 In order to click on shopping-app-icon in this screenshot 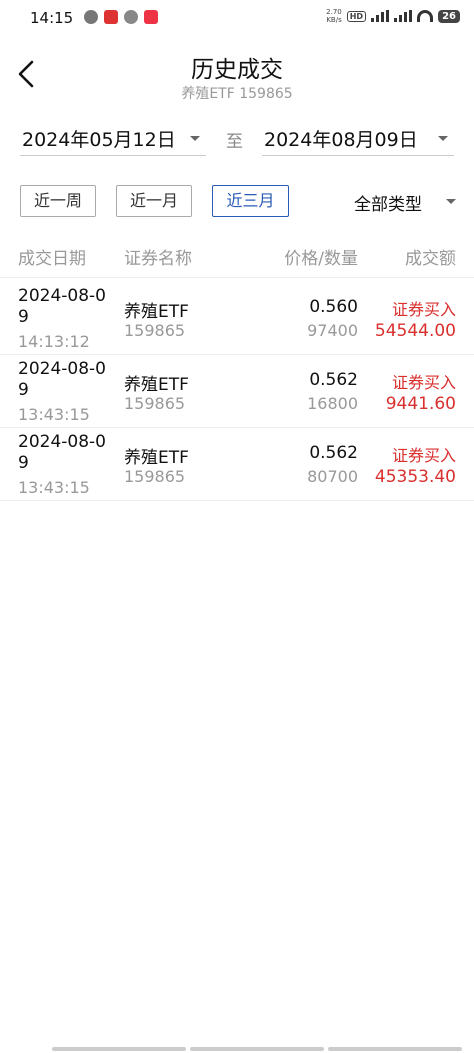, I will do `click(151, 17)`.